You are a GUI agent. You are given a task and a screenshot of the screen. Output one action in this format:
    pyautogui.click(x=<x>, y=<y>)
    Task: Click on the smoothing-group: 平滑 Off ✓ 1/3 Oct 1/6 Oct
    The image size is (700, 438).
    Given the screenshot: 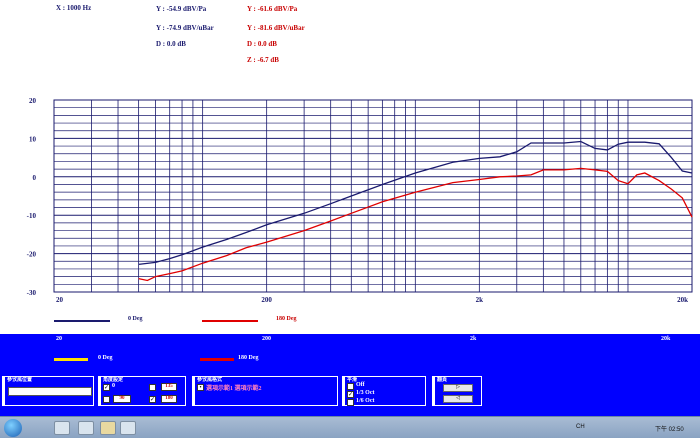 What is the action you would take?
    pyautogui.click(x=384, y=391)
    